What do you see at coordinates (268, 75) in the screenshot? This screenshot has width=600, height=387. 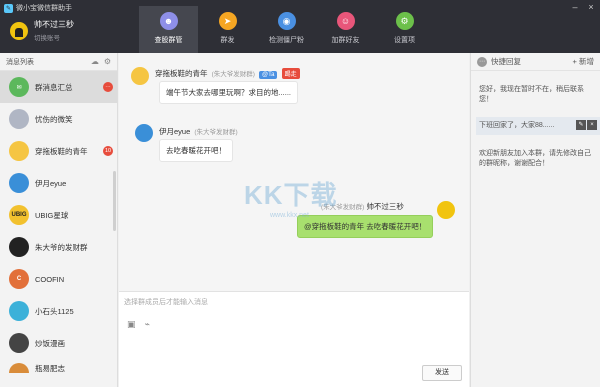 I see `mention-button: @Ta` at bounding box center [268, 75].